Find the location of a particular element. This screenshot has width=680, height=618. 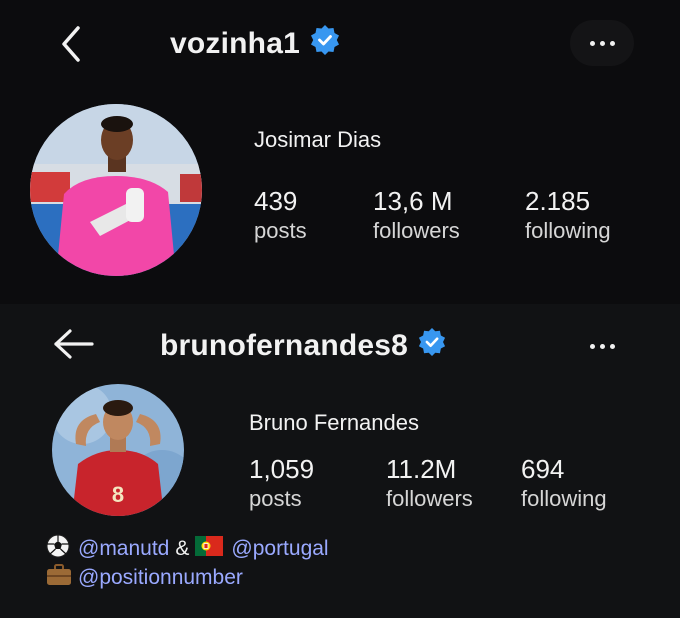

bio-link-portugal: @portugal is located at coordinates (279, 549).